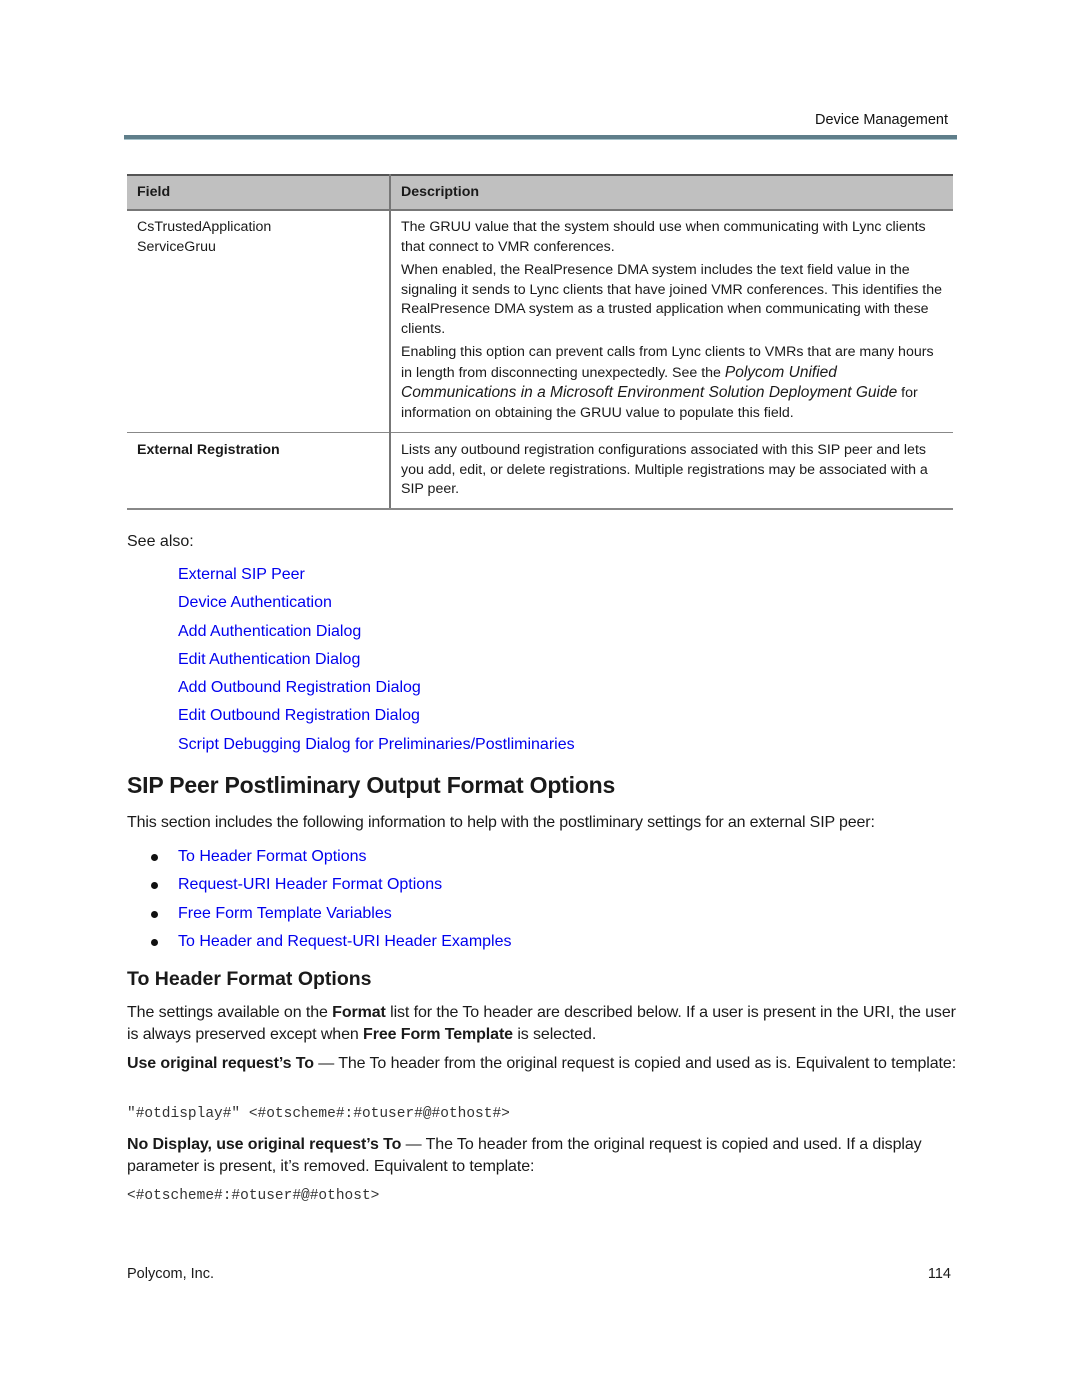 This screenshot has width=1080, height=1397. Describe the element at coordinates (259, 321) in the screenshot. I see `field-cell: CsTrustedApplication ServiceGruu` at that location.